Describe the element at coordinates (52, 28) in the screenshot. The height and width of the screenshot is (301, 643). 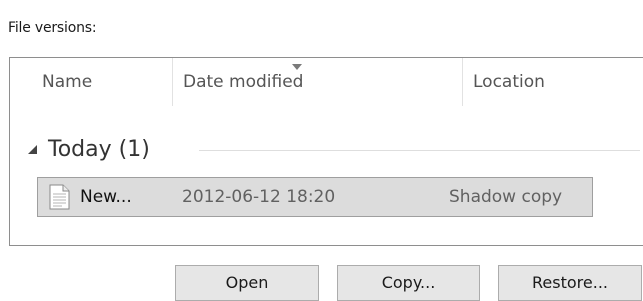
I see `file-versions-label: File versions:` at that location.